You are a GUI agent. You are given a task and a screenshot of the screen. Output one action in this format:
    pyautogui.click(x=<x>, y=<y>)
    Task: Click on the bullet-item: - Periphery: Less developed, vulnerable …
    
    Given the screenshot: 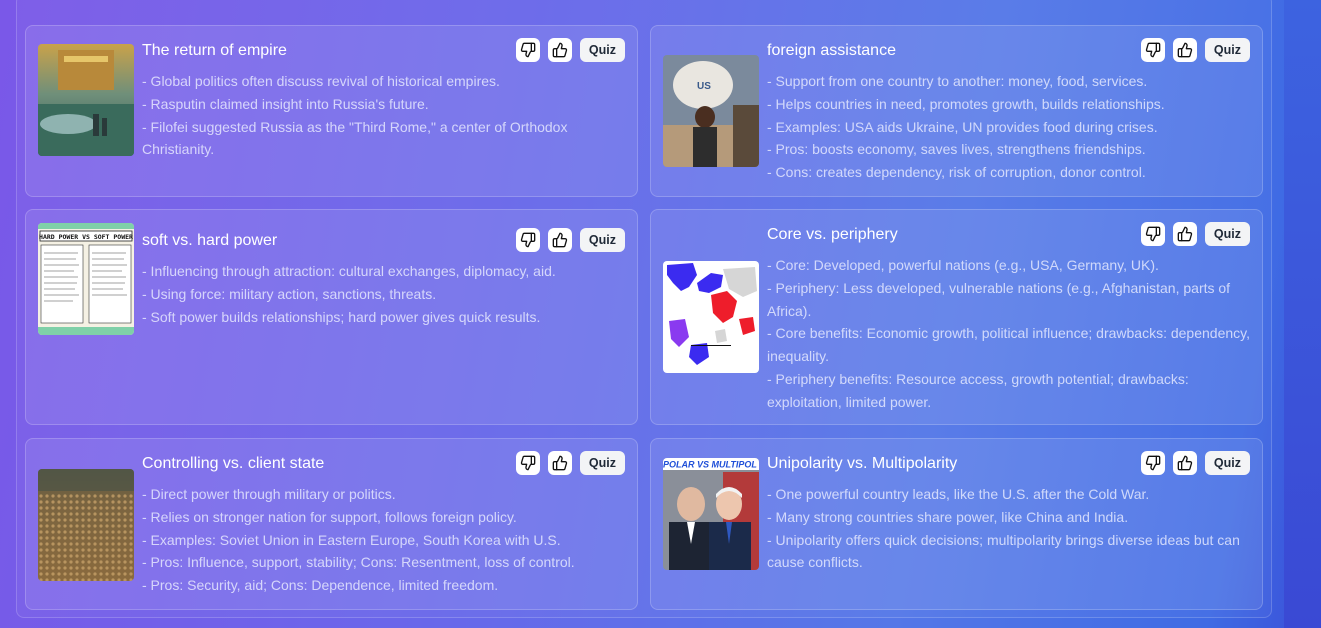 What is the action you would take?
    pyautogui.click(x=999, y=299)
    